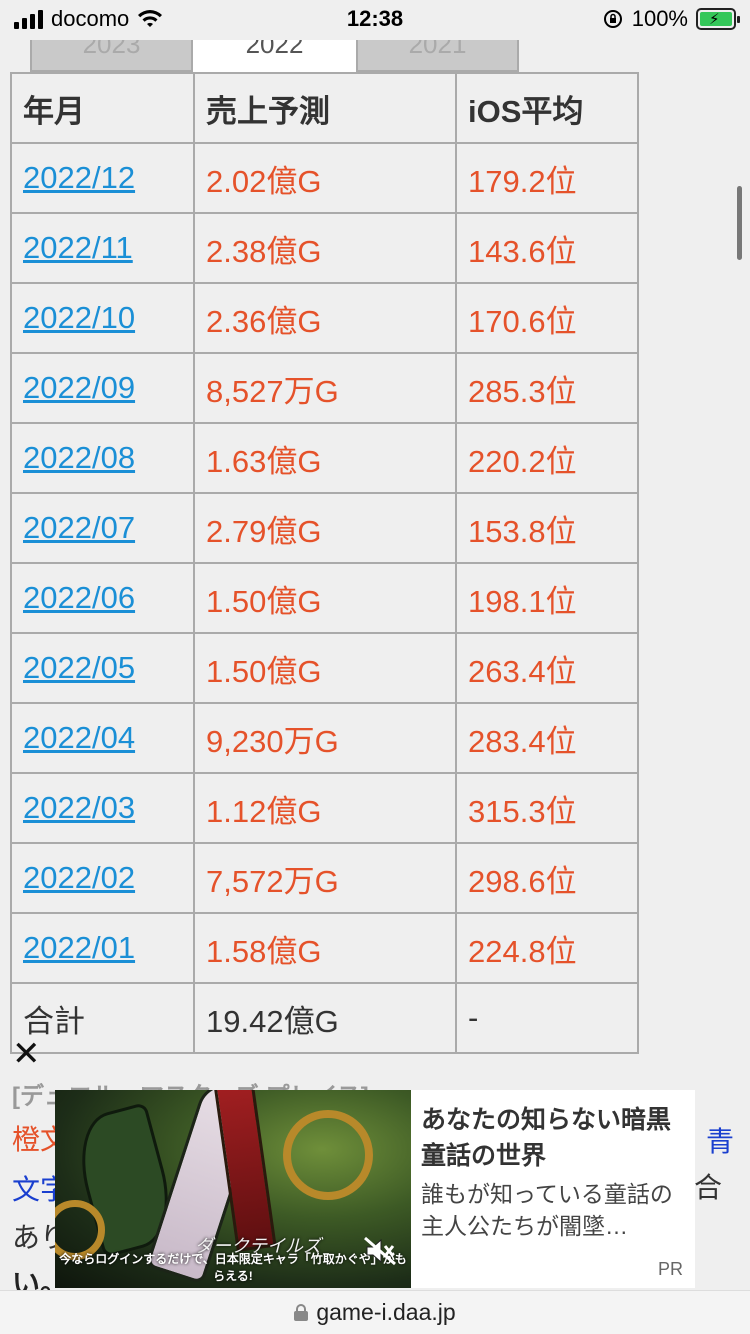  Describe the element at coordinates (547, 528) in the screenshot. I see `ios-cell: 153.8位` at that location.